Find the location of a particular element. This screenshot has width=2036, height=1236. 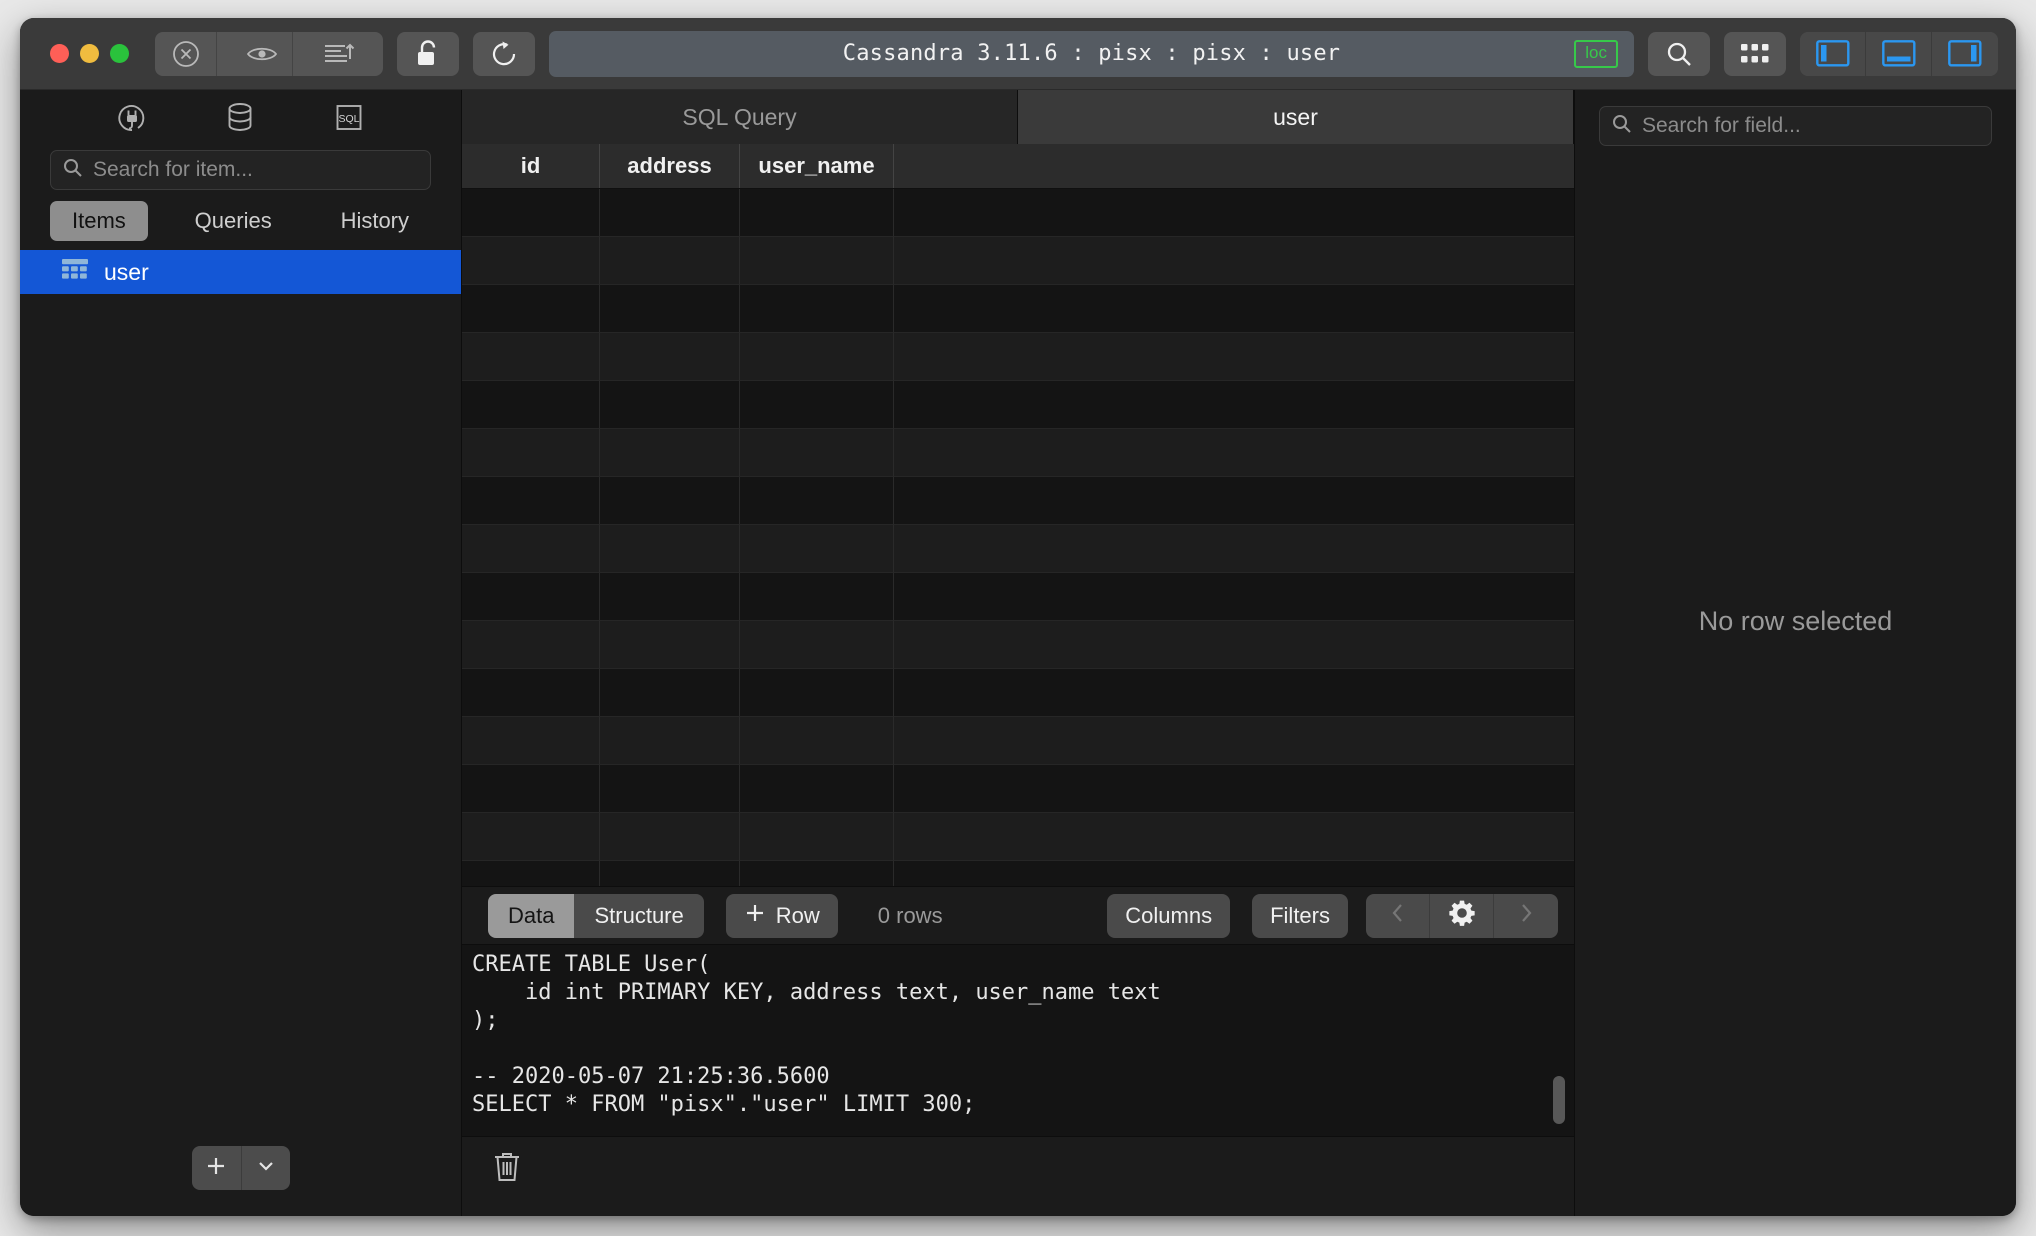

console-scrollbar-thumb is located at coordinates (1559, 1100).